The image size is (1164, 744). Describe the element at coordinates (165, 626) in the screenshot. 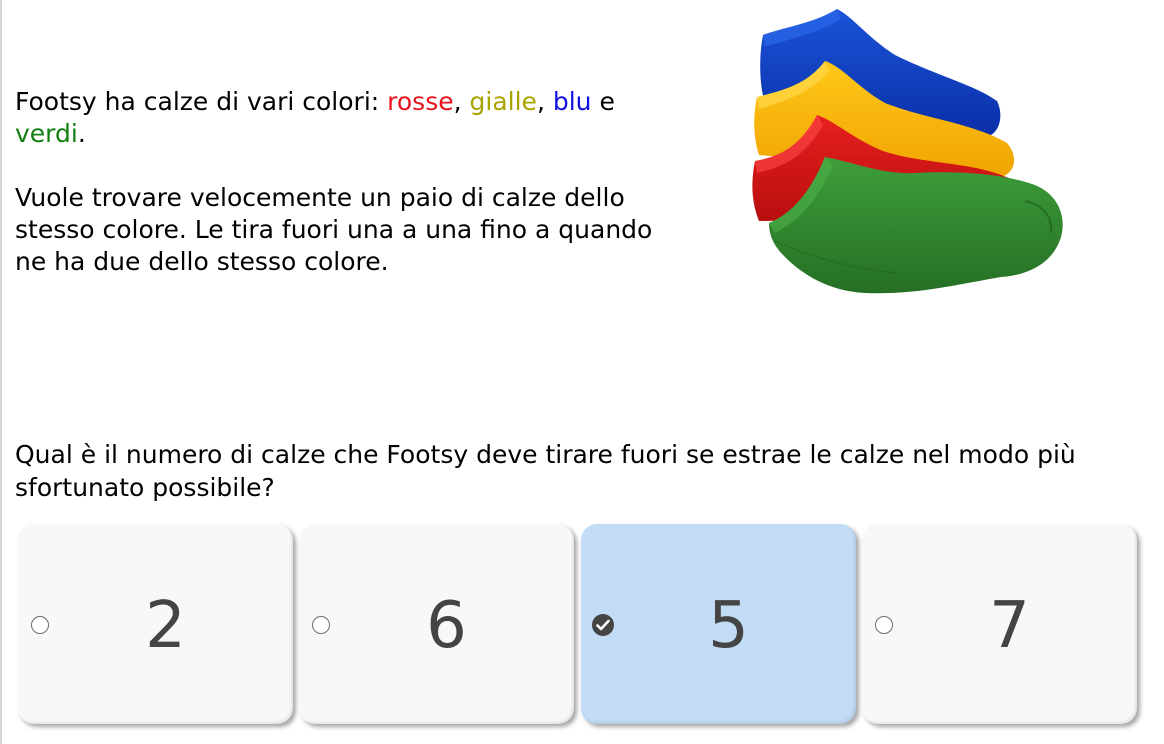

I see `answer-value: 2` at that location.